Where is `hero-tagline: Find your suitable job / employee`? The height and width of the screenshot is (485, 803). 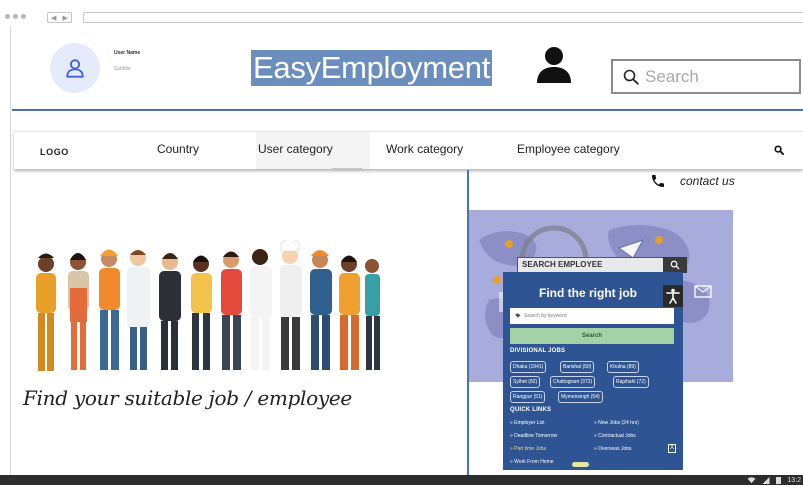 hero-tagline: Find your suitable job / employee is located at coordinates (187, 398).